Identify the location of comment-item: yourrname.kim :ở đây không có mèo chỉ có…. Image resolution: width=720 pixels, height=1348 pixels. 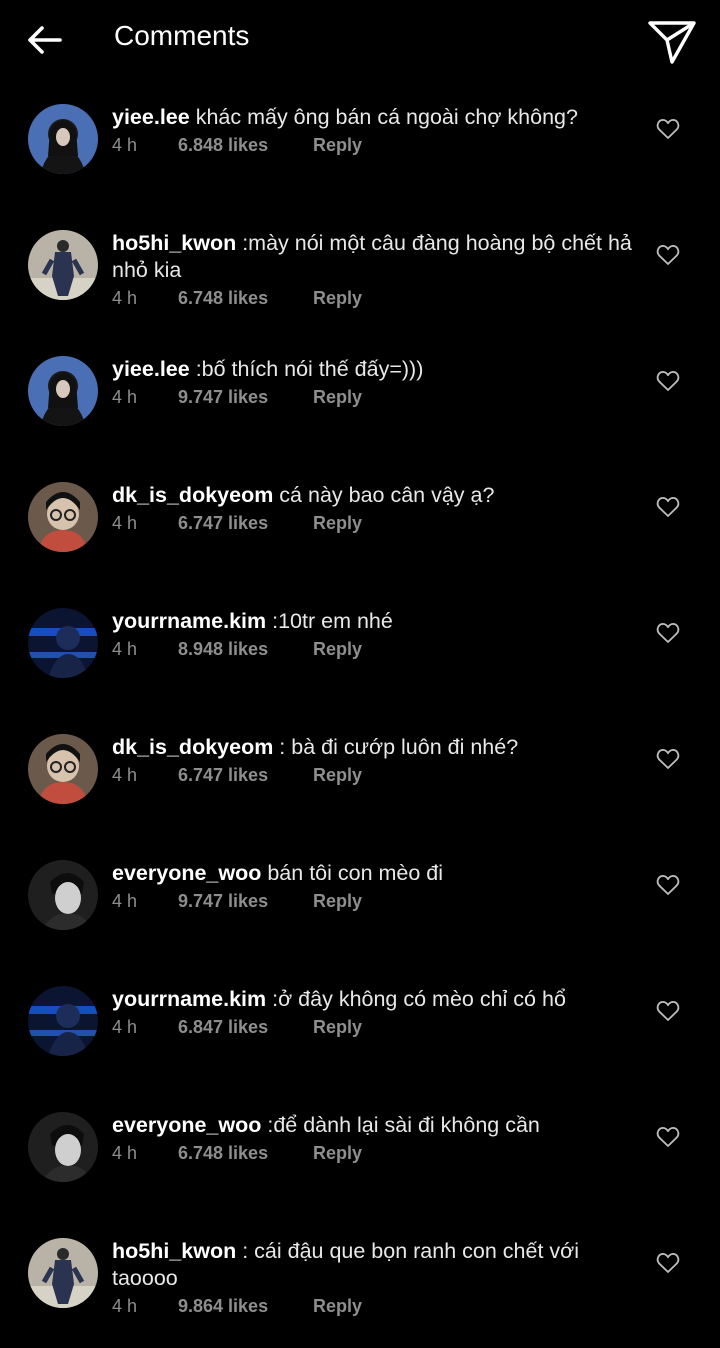
(360, 1041).